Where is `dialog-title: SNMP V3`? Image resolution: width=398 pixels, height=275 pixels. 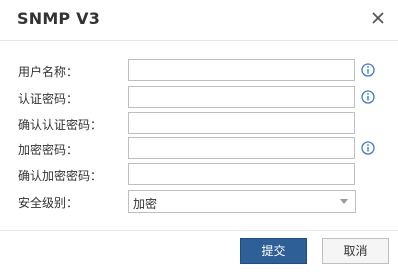 dialog-title: SNMP V3 is located at coordinates (59, 18).